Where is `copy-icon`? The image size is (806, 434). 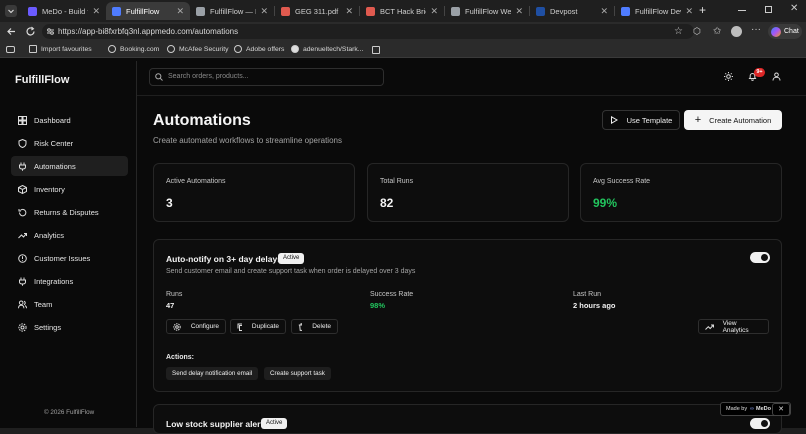 copy-icon is located at coordinates (239, 327).